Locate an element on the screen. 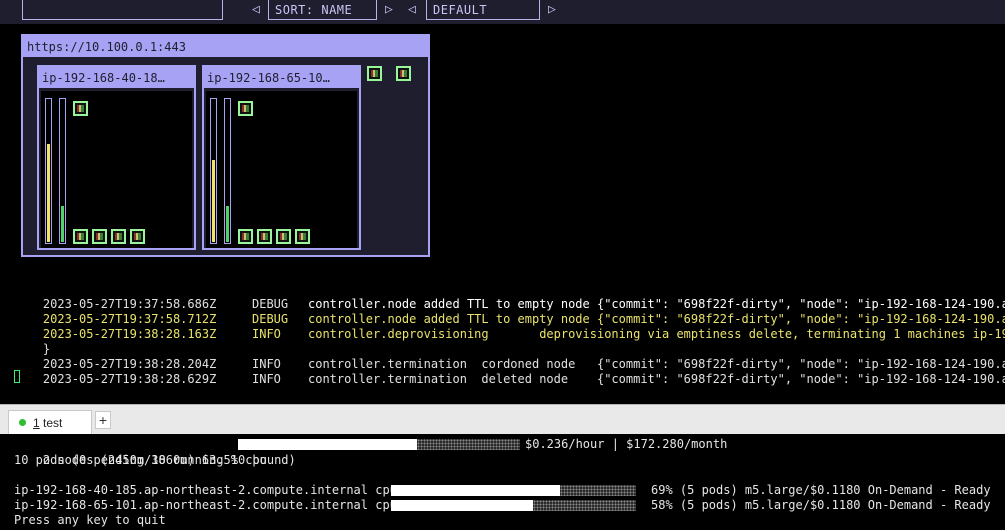  viz-toolbar: ◁ SORT: NAME ▷ ◁ DEFAULT ▷ is located at coordinates (502, 12).